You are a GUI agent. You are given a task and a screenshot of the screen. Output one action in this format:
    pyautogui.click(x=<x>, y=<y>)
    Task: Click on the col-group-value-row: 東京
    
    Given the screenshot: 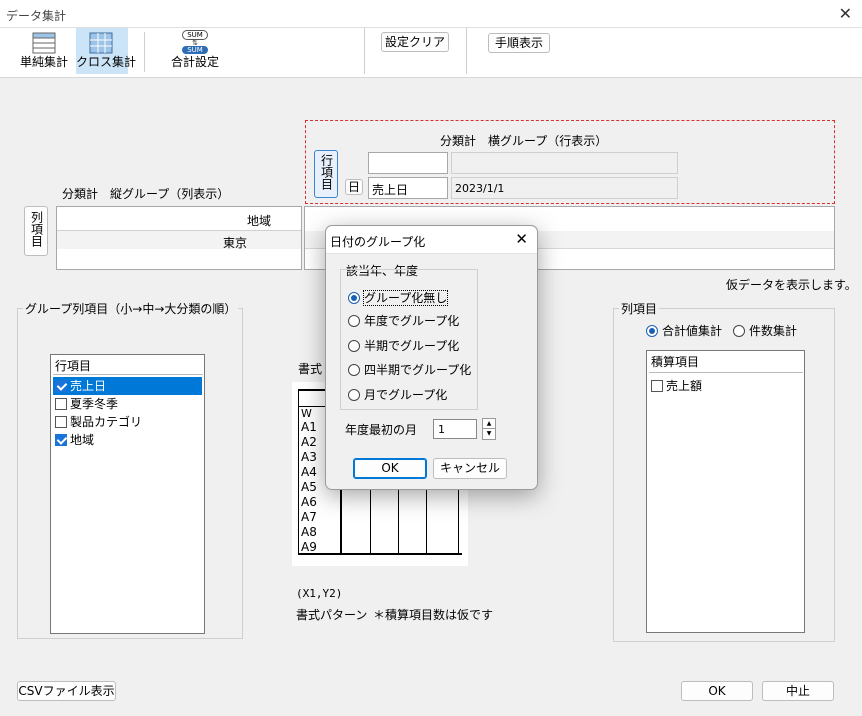 What is the action you would take?
    pyautogui.click(x=179, y=240)
    